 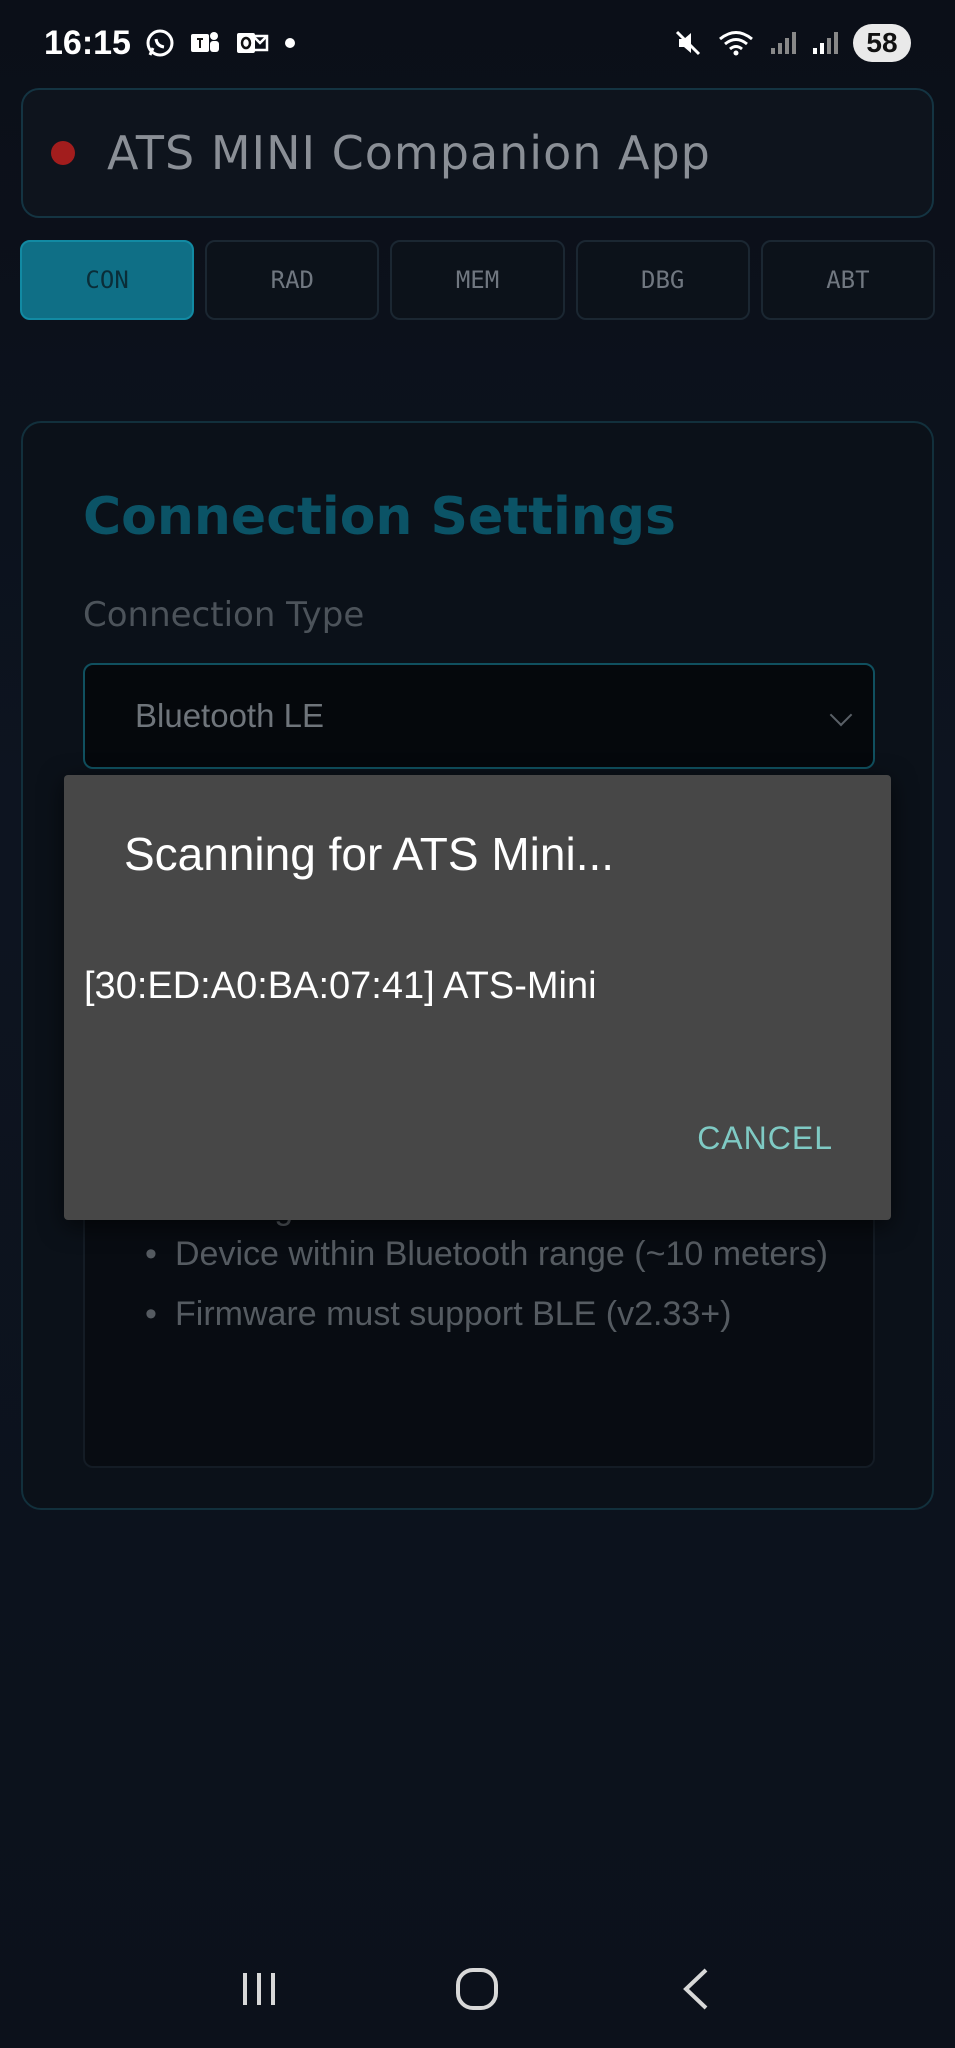 I want to click on home-icon, so click(x=477, y=1989).